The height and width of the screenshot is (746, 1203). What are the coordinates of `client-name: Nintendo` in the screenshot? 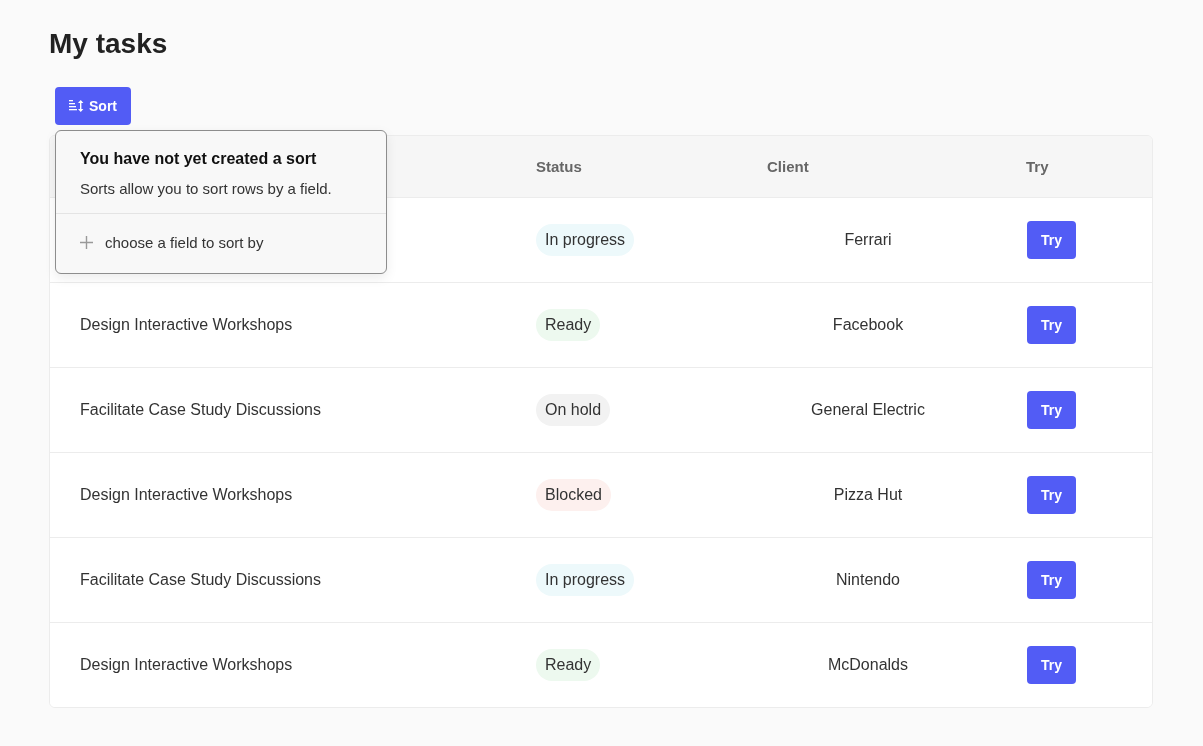 It's located at (867, 580).